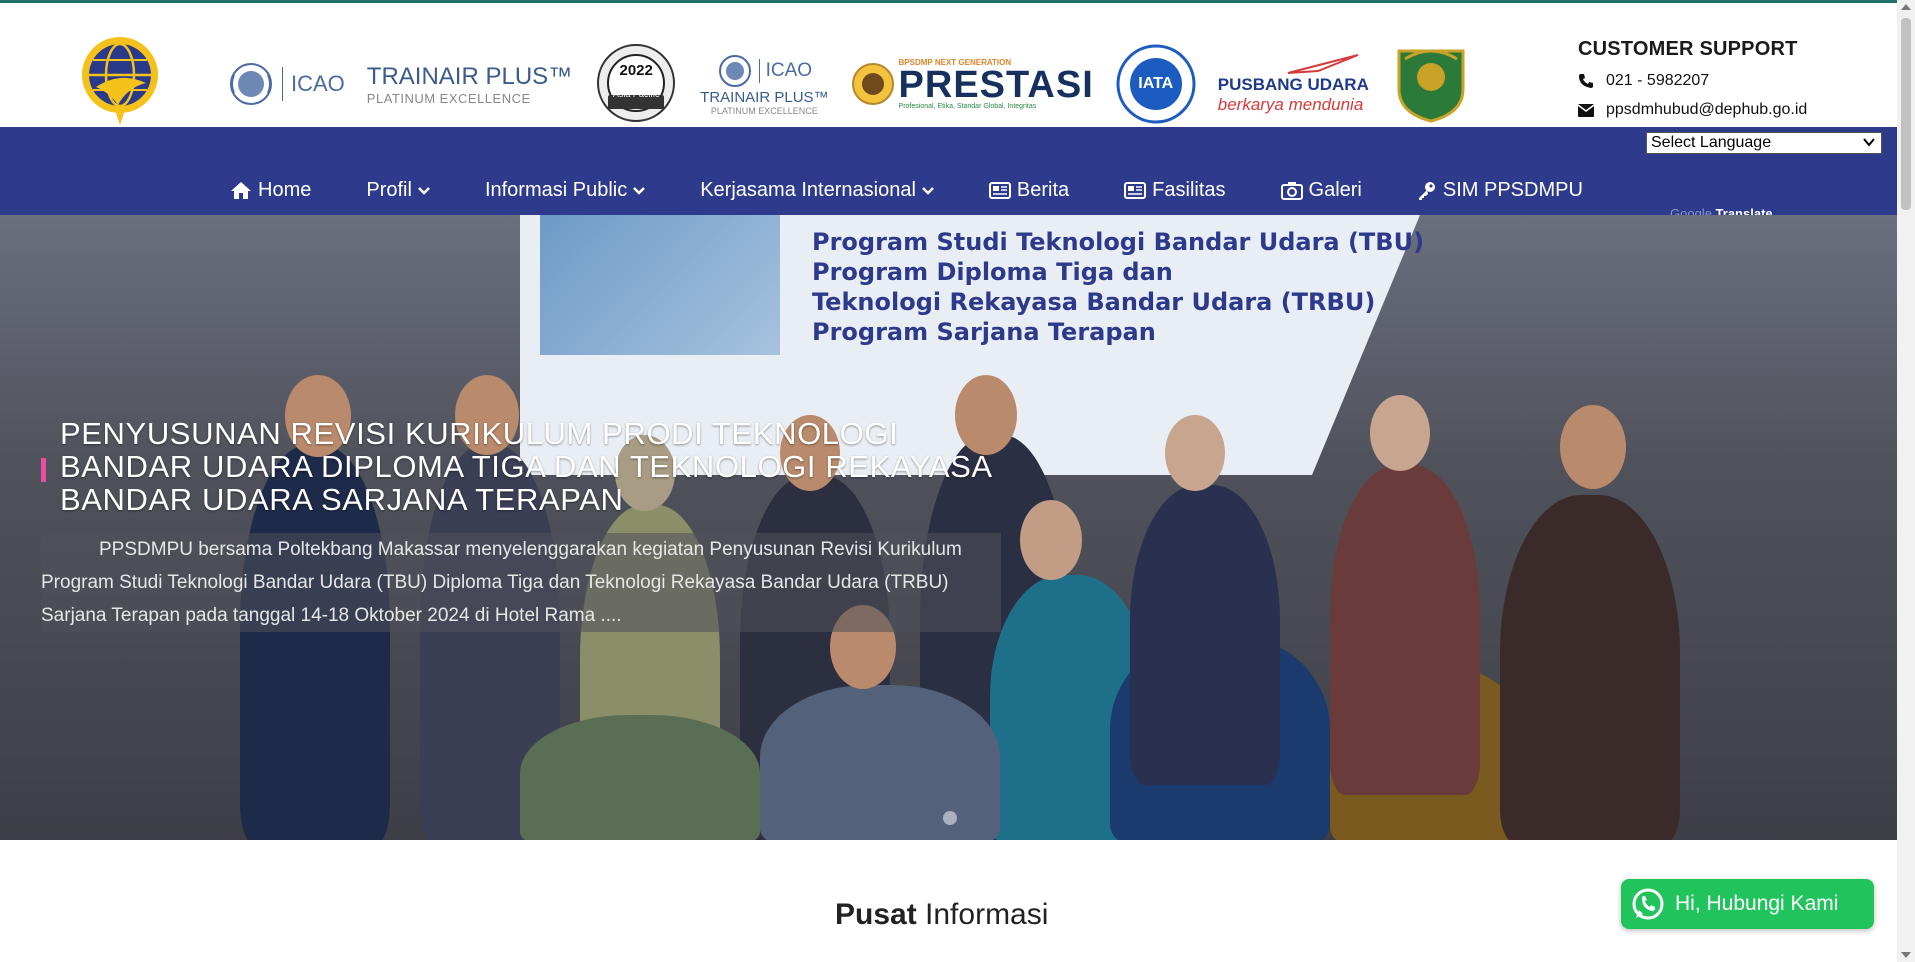  I want to click on support-email: ppsdmhubud@dephub.go.id, so click(1738, 110).